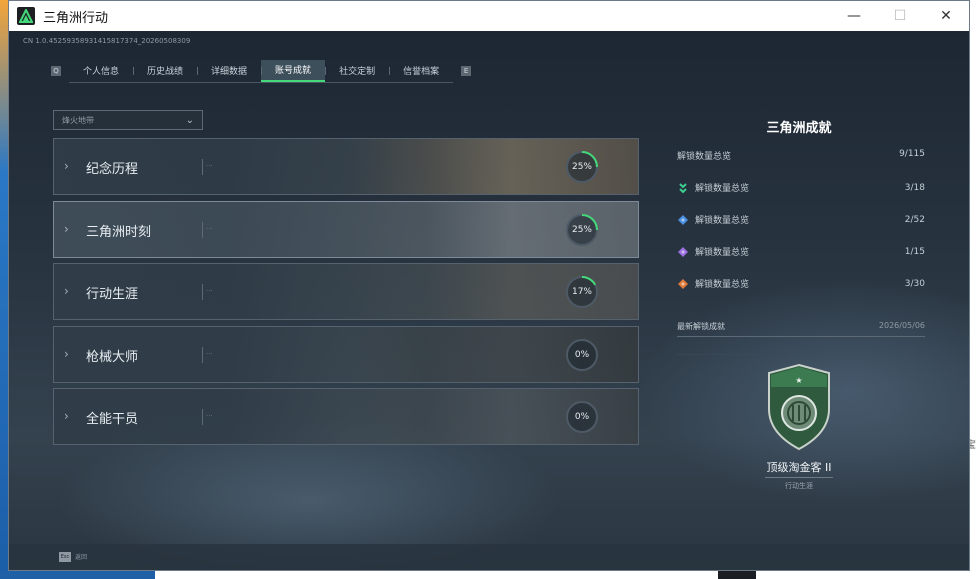  Describe the element at coordinates (683, 187) in the screenshot. I see `green-chevron-icon` at that location.